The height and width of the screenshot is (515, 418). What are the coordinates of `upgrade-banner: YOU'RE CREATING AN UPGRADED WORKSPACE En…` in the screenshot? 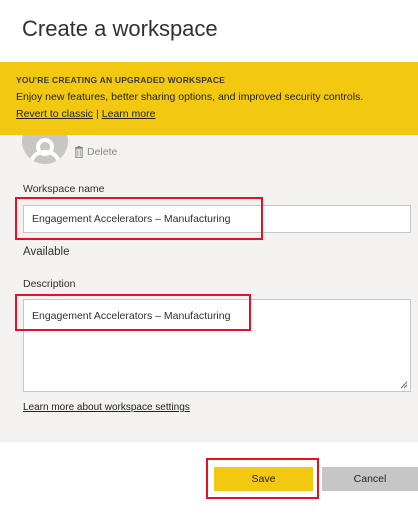 It's located at (209, 98).